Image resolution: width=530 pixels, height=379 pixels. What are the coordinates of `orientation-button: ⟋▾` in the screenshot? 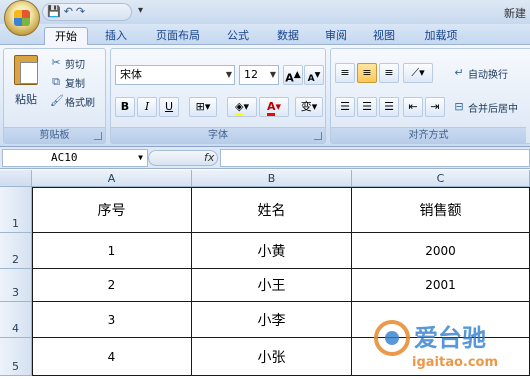 It's located at (418, 73).